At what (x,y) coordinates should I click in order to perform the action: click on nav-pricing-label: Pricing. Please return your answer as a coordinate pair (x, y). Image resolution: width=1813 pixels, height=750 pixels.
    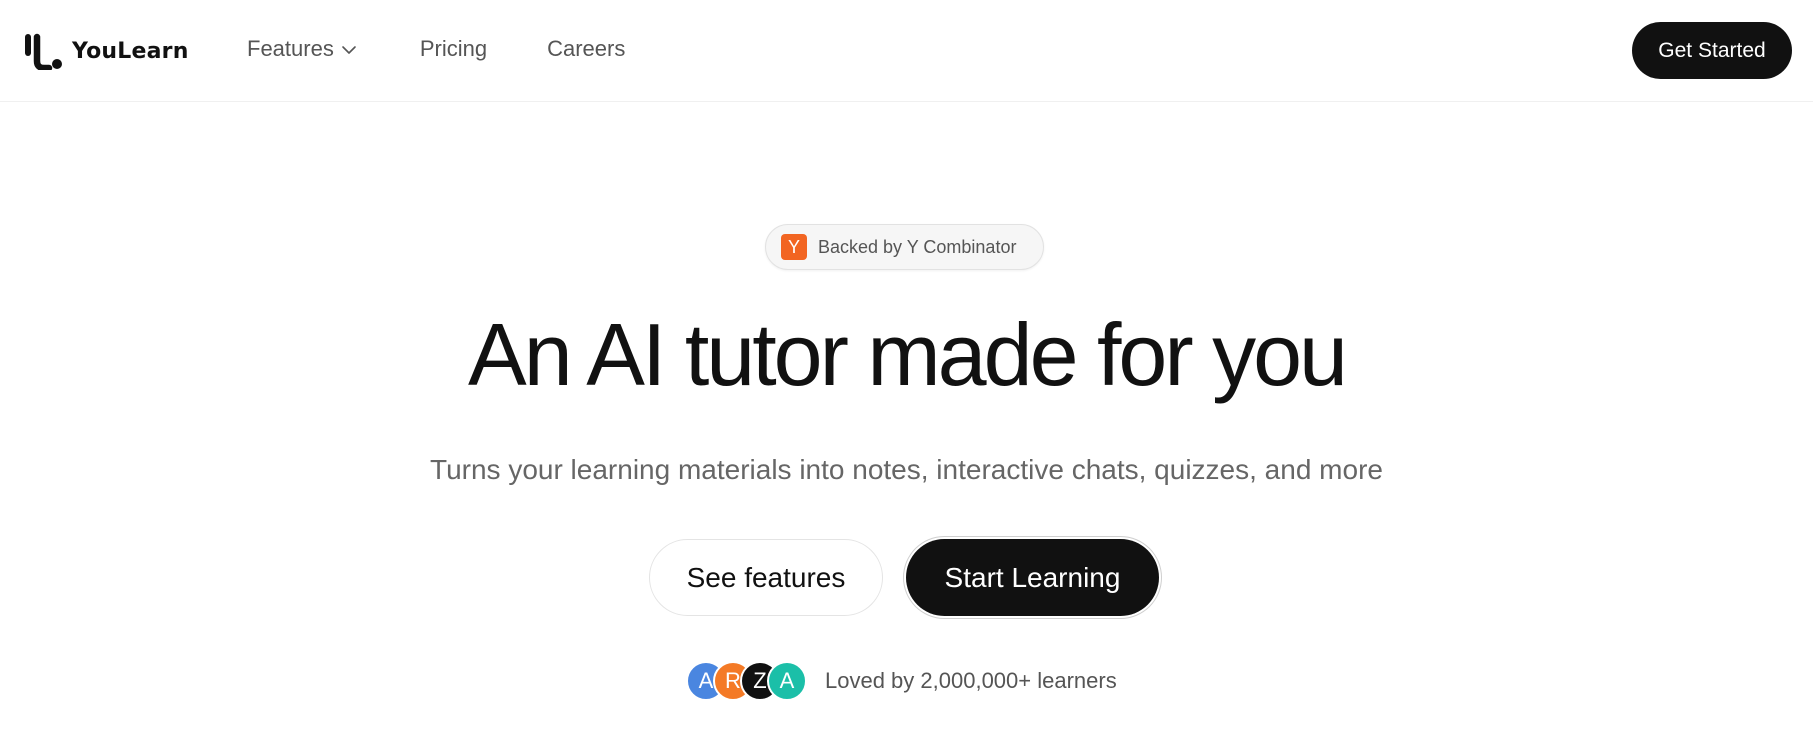
    Looking at the image, I should click on (453, 48).